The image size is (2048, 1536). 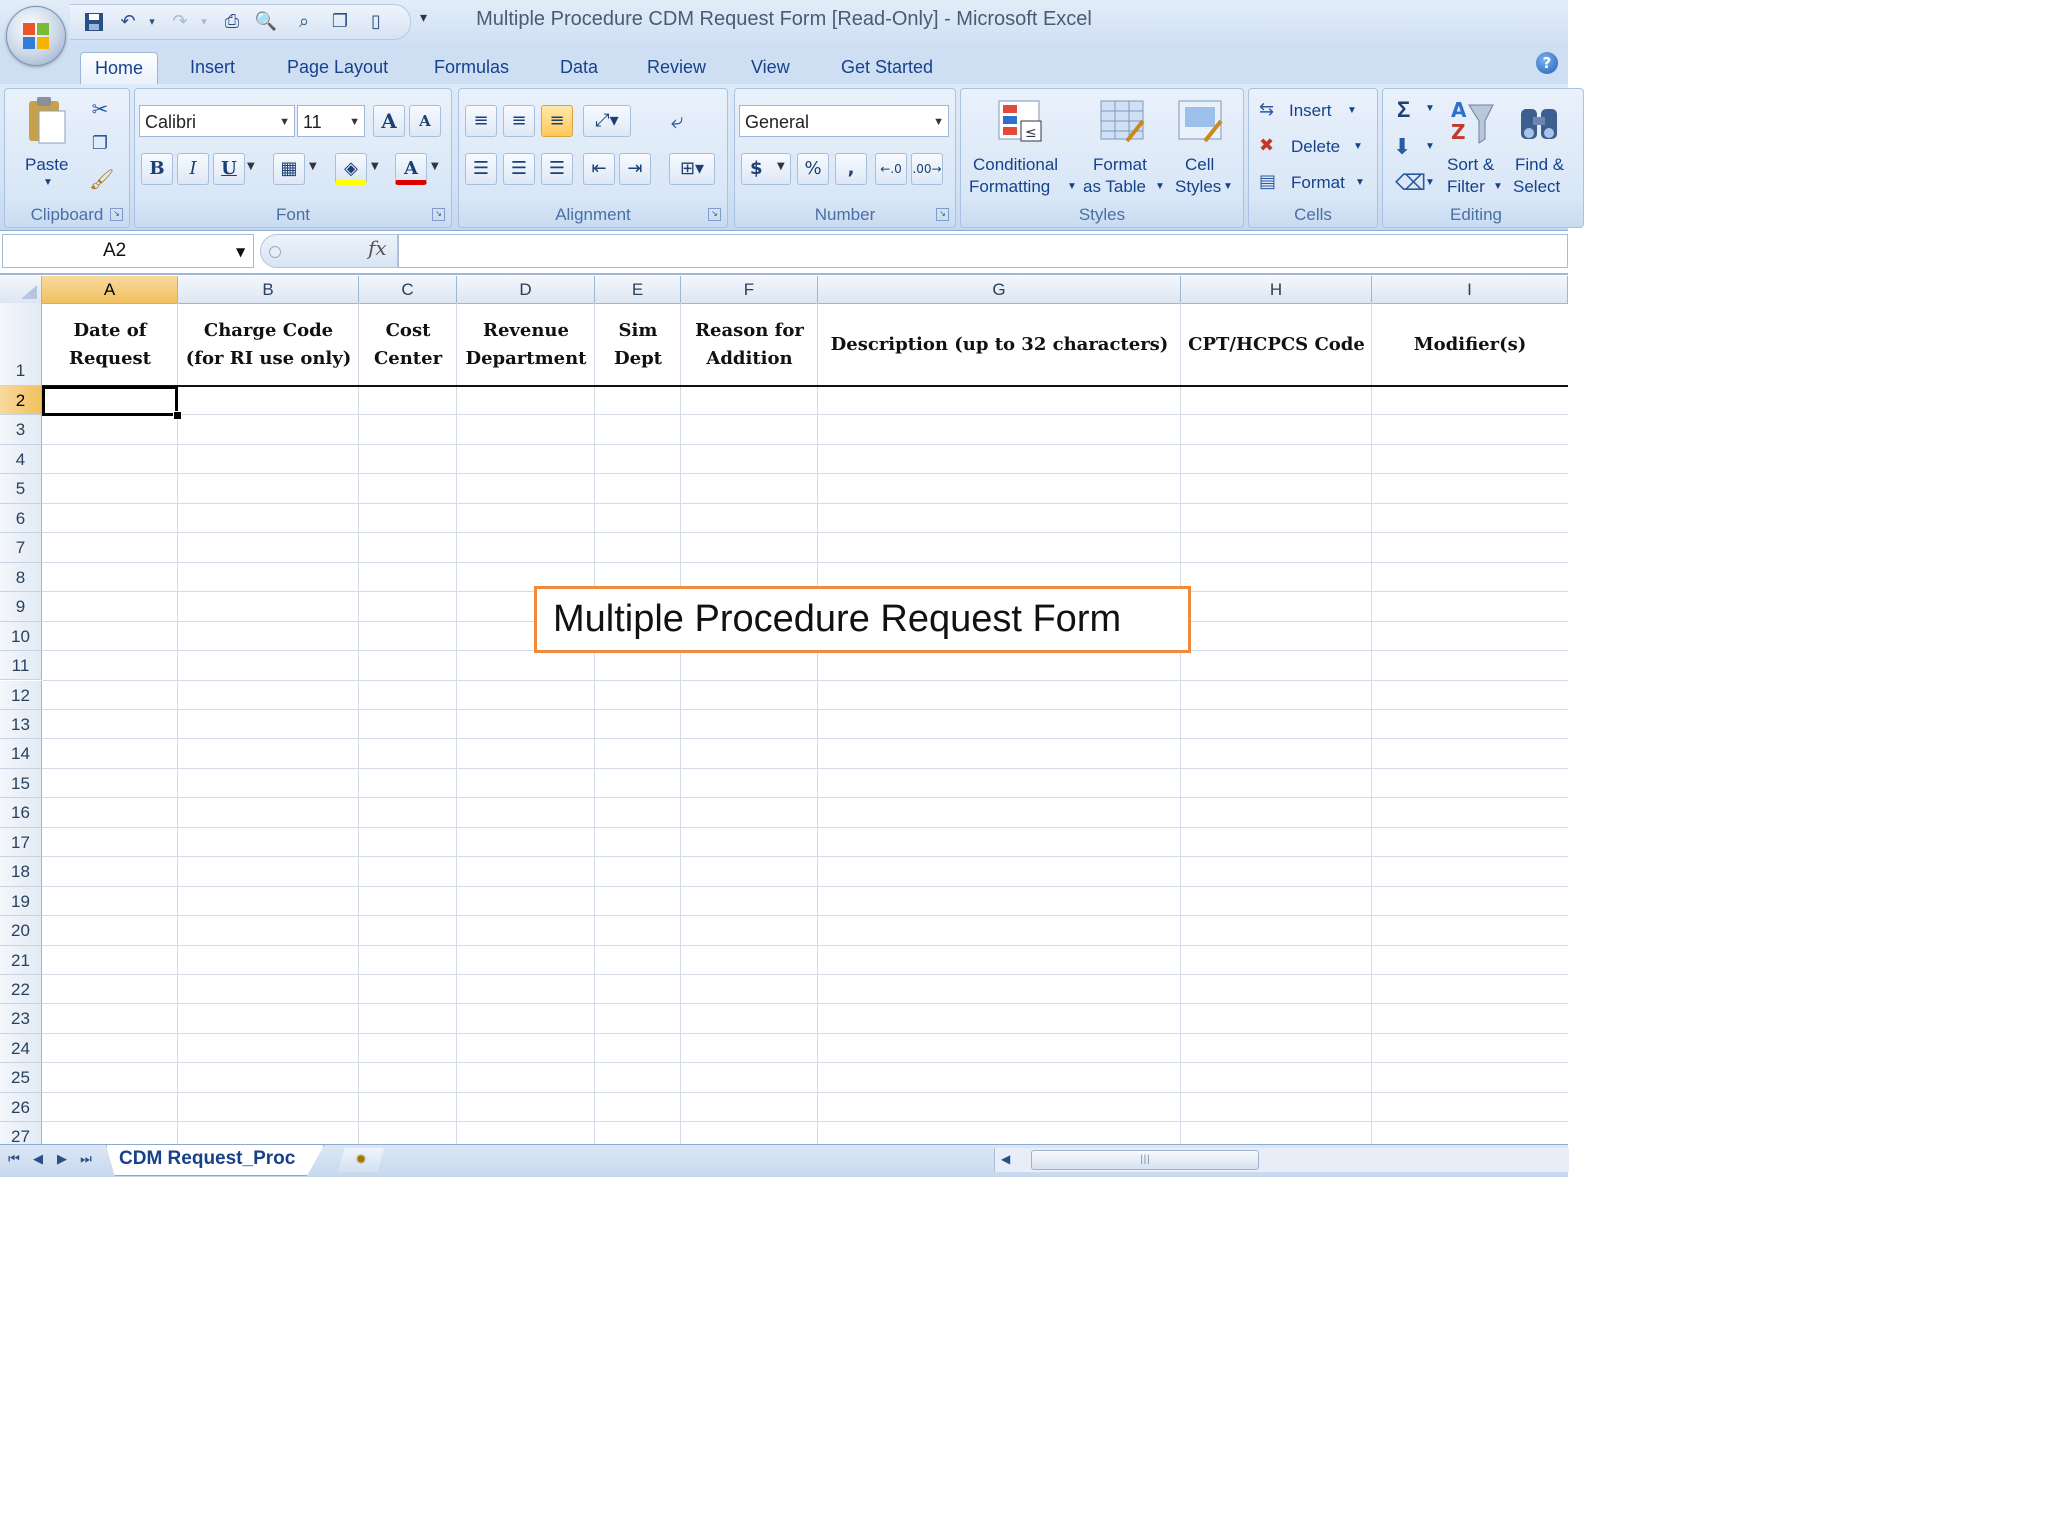 What do you see at coordinates (21, 548) in the screenshot?
I see `row-header-7: 7` at bounding box center [21, 548].